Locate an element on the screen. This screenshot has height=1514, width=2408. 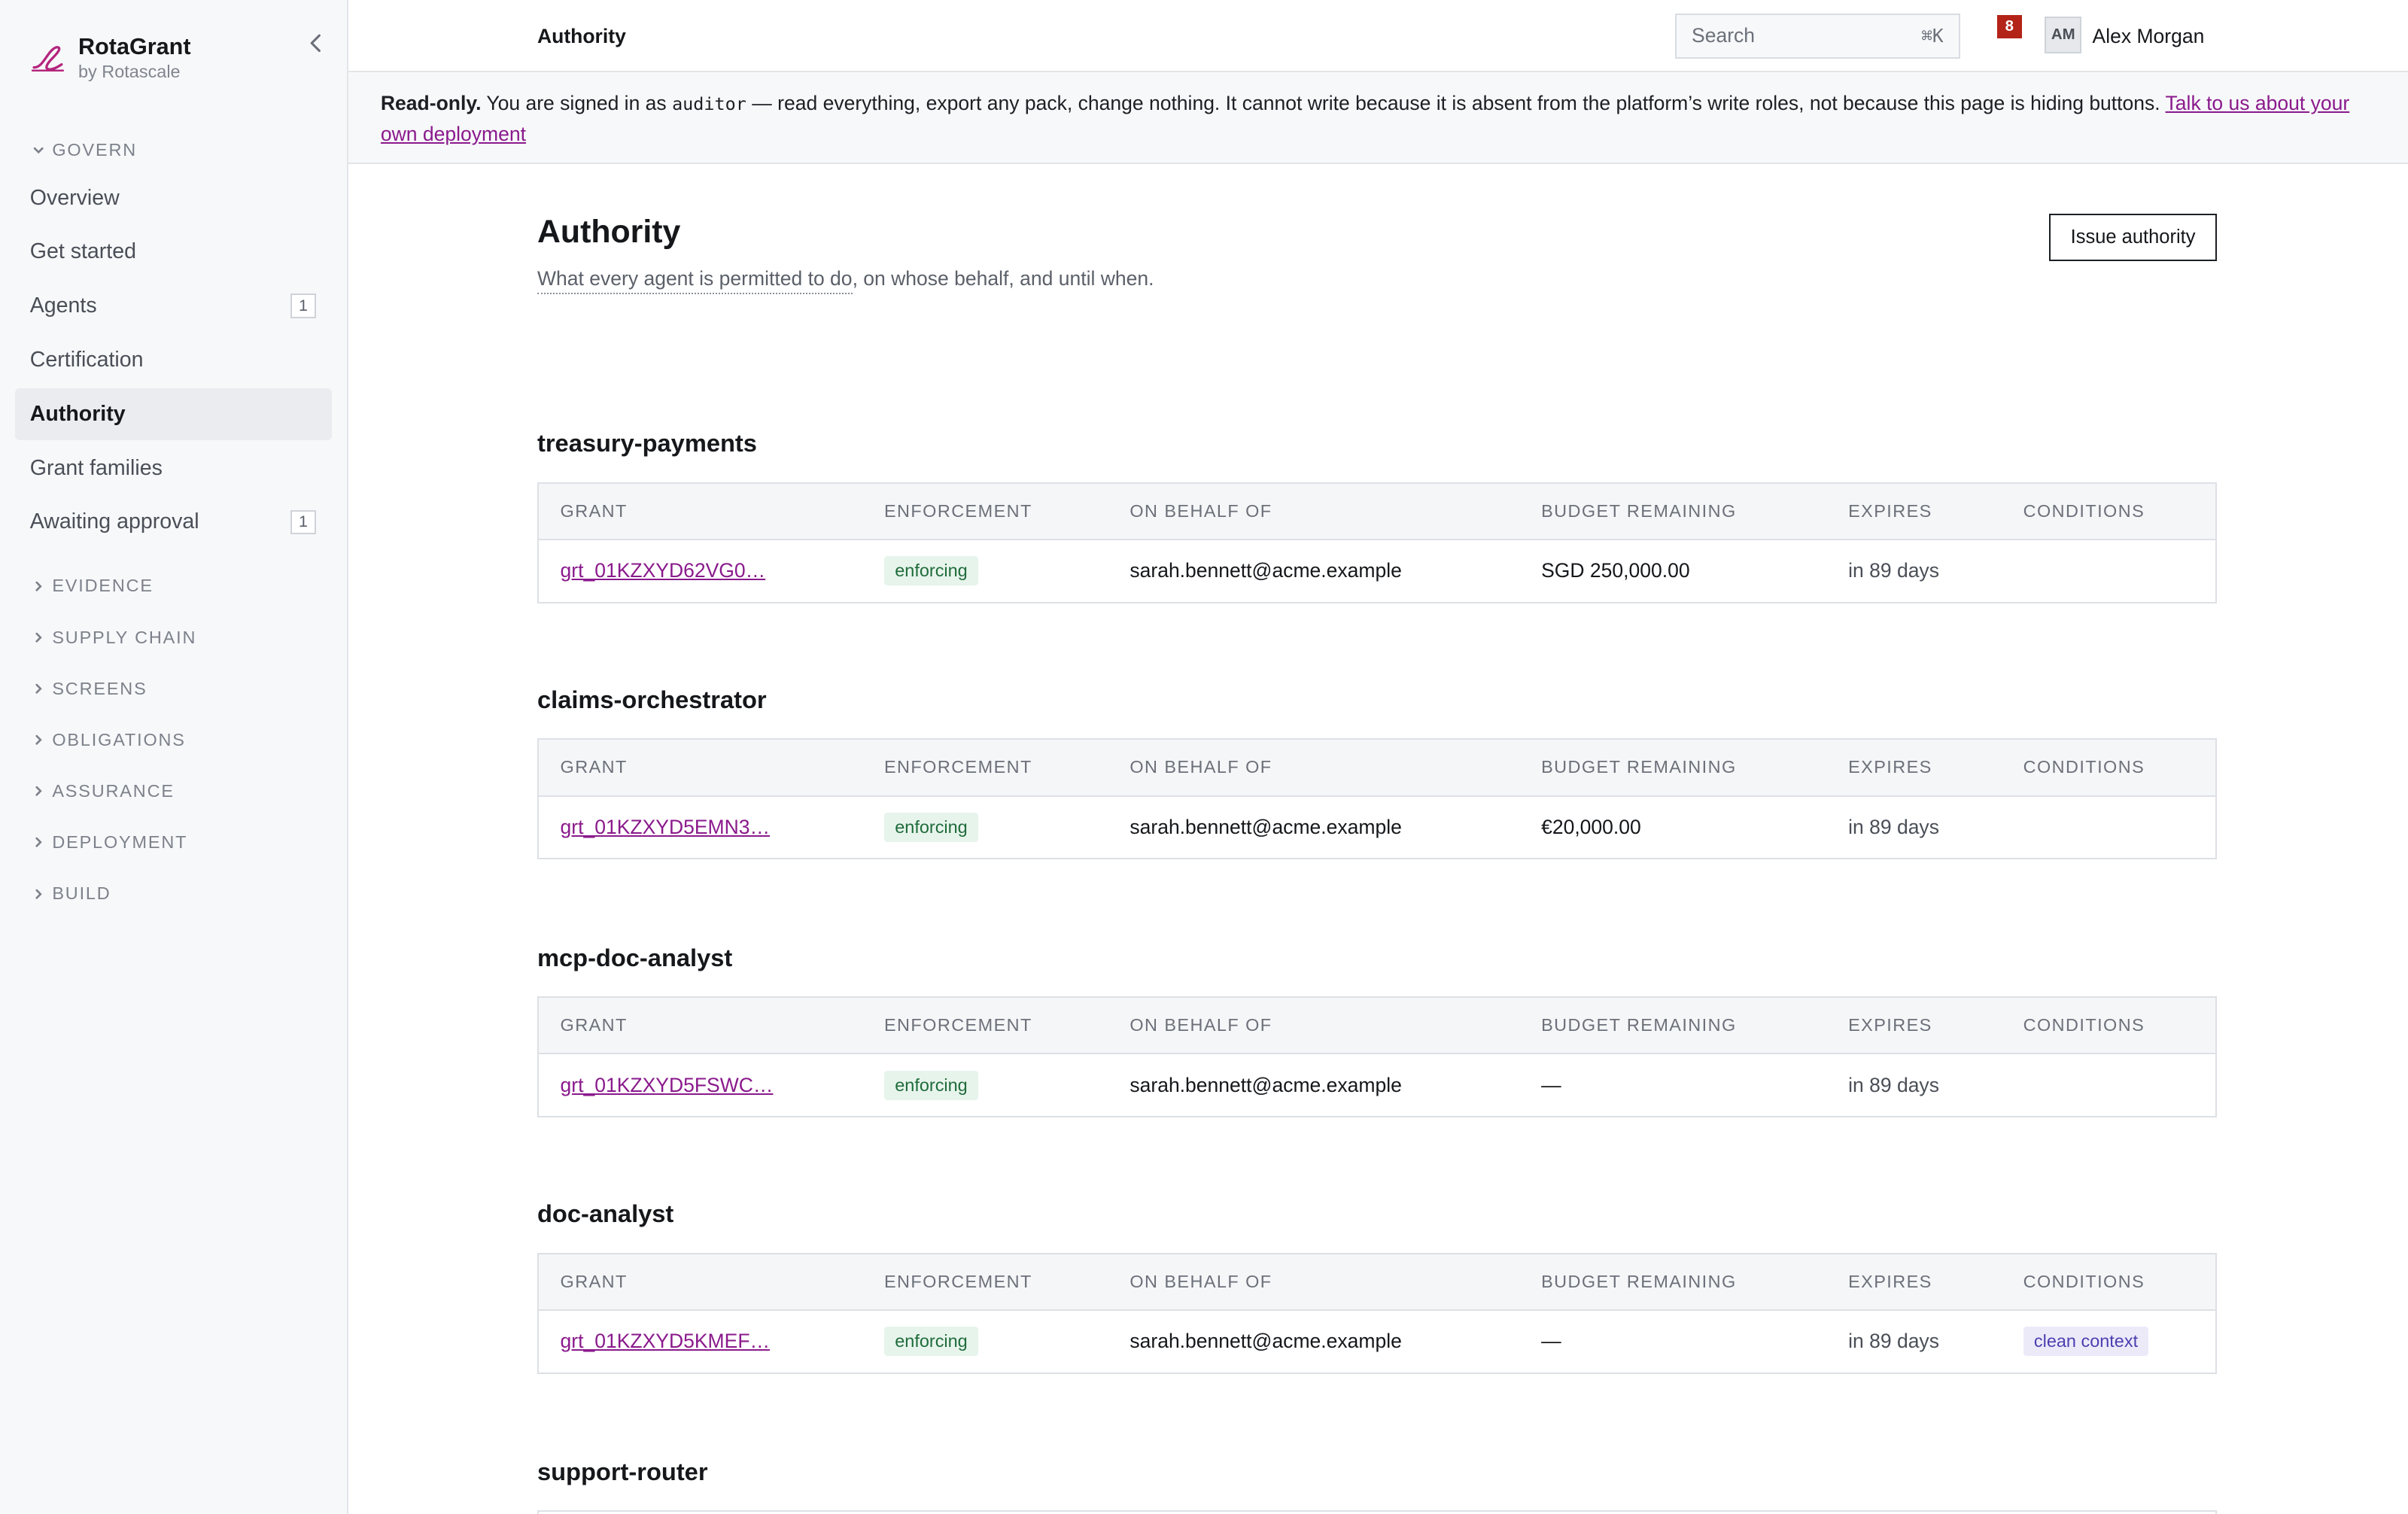
nav-group-obligations: OBLIGATIONS is located at coordinates (173, 739).